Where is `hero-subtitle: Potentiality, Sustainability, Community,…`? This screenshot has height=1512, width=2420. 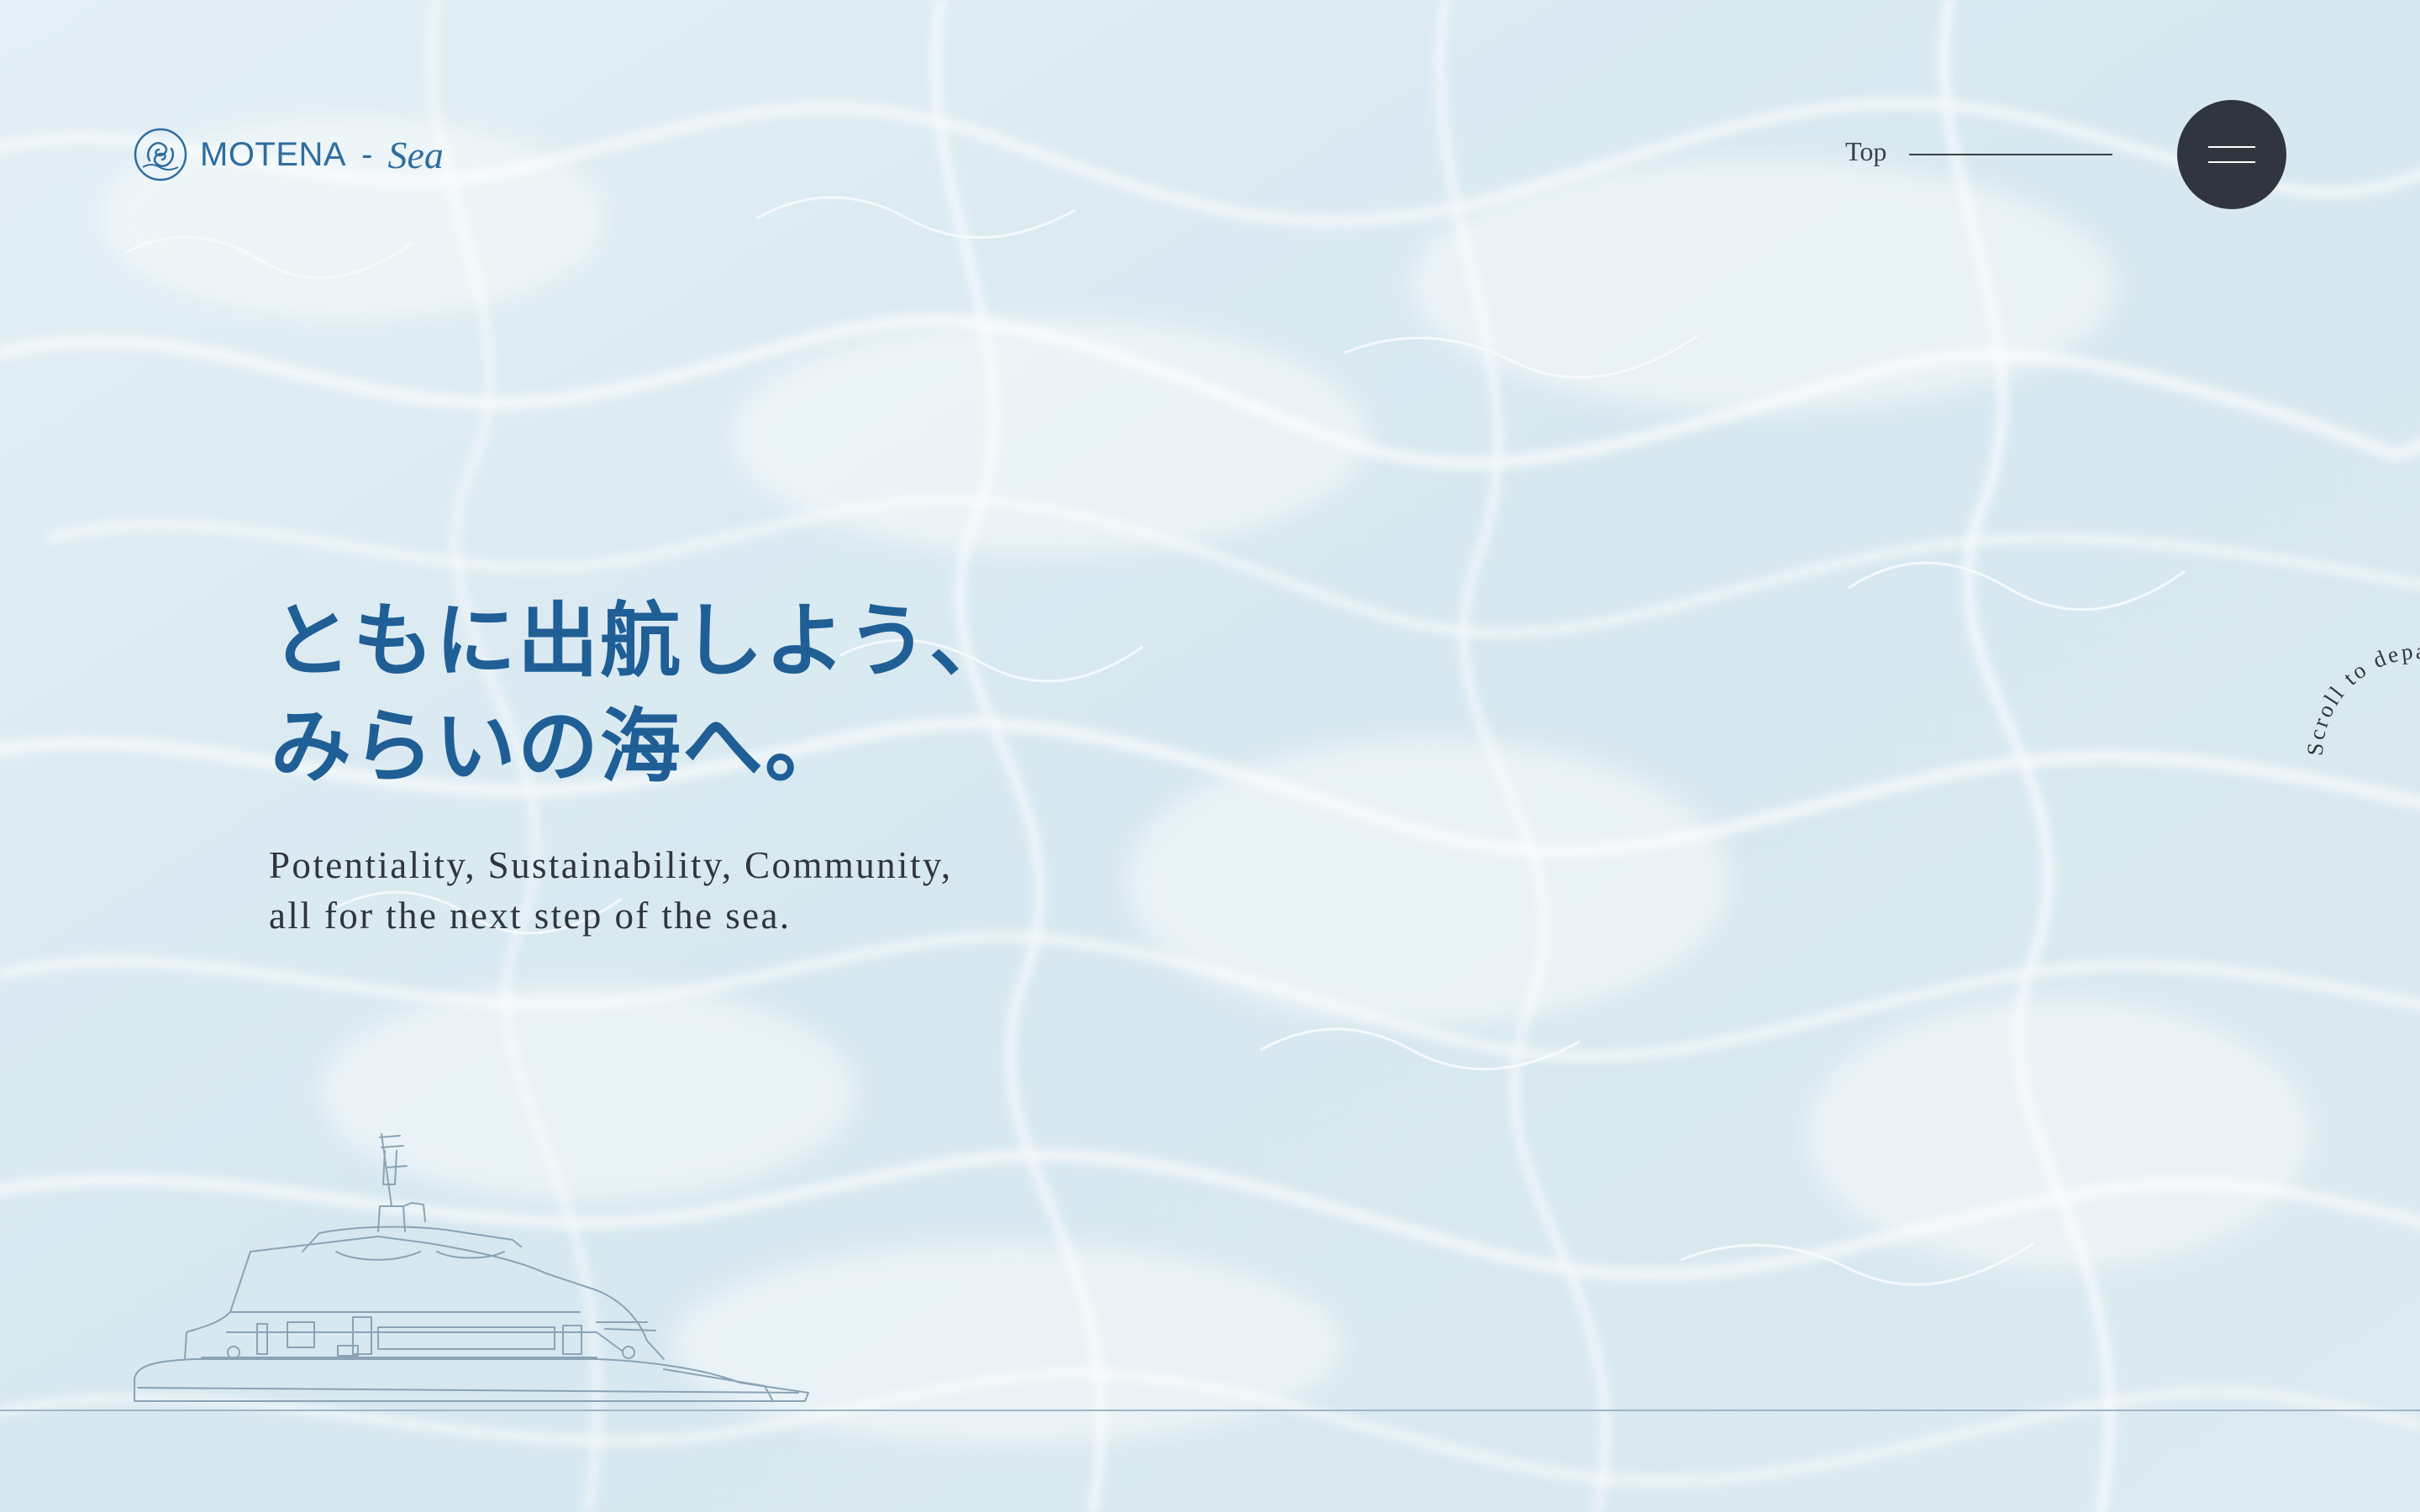
hero-subtitle: Potentiality, Sustainability, Community,… is located at coordinates (611, 890).